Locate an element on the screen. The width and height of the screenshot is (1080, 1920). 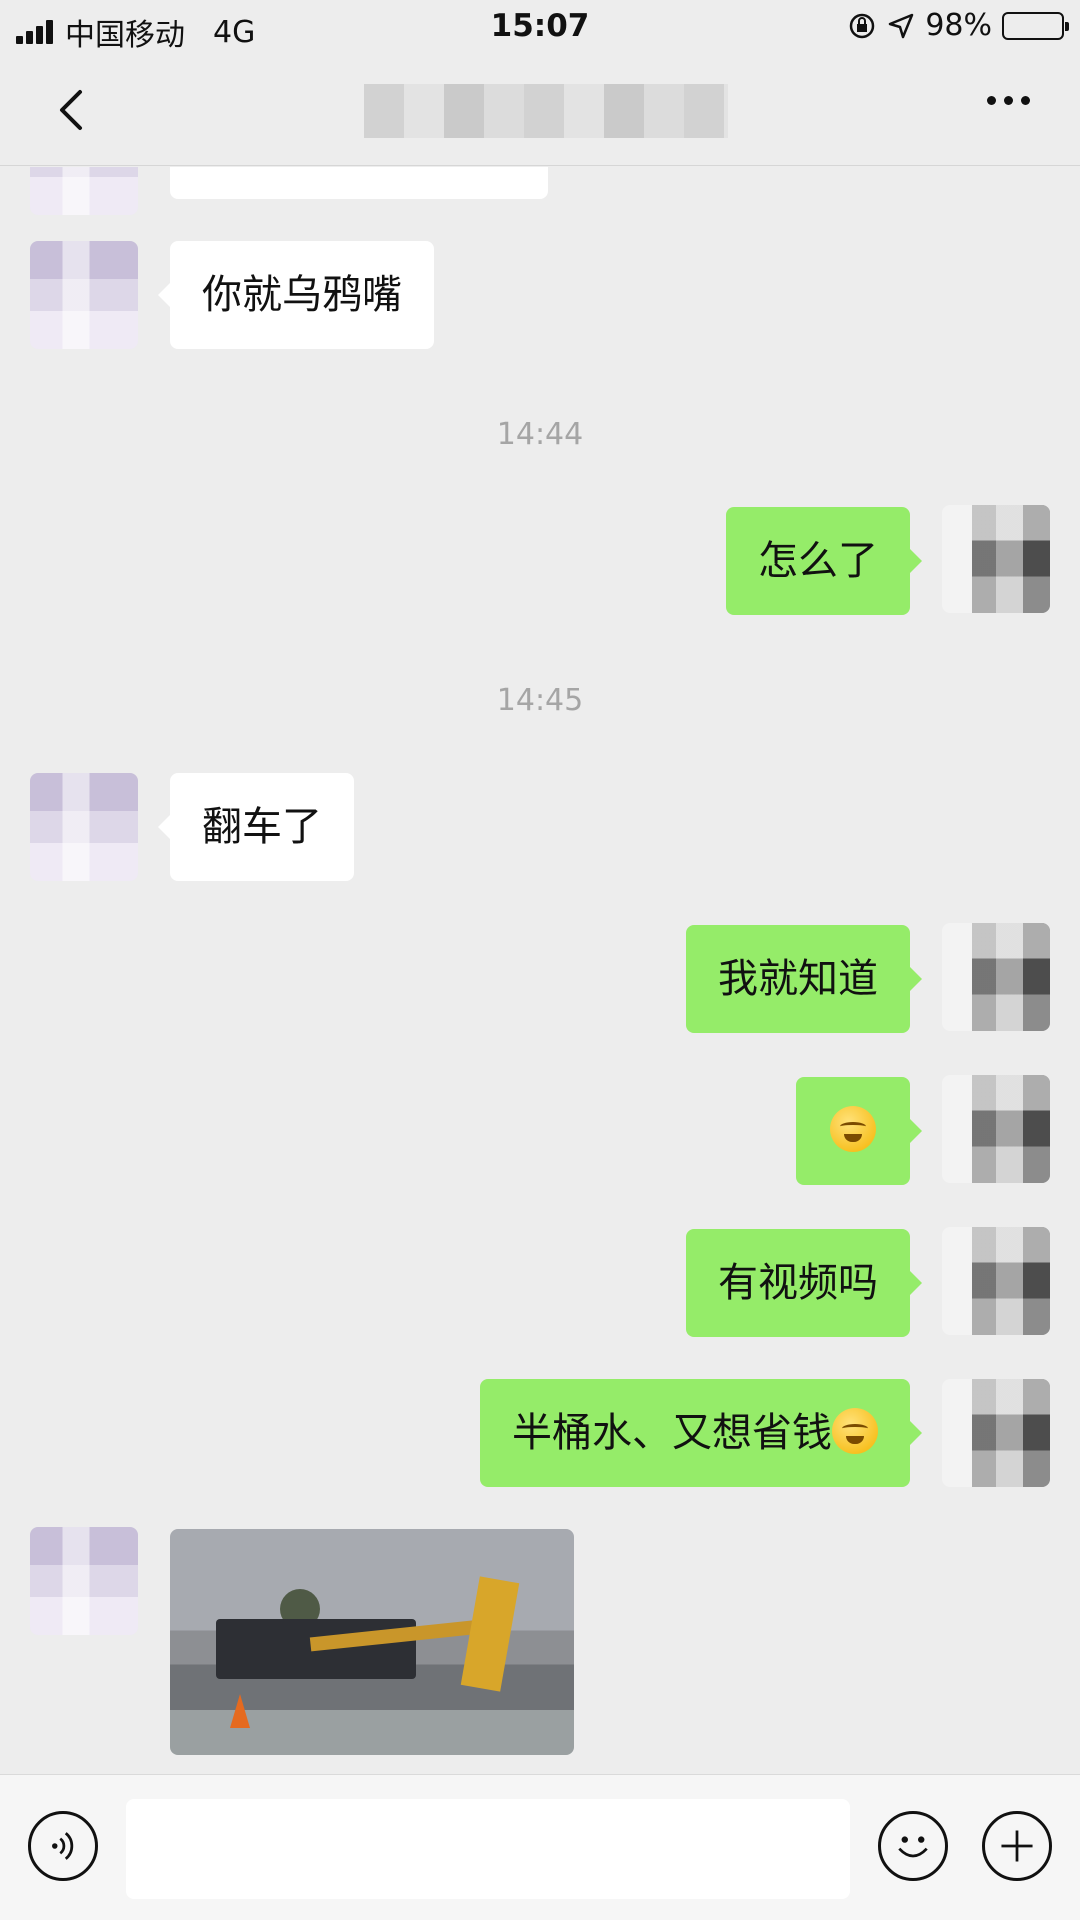
message-bubble-outgoing: 怎么了 is located at coordinates (824, 561).